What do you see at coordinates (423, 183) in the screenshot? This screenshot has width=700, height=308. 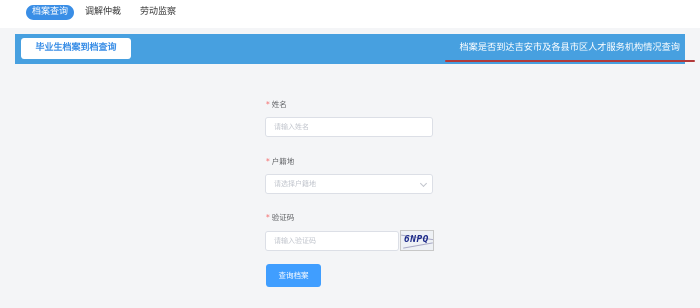 I see `chevron-down-icon` at bounding box center [423, 183].